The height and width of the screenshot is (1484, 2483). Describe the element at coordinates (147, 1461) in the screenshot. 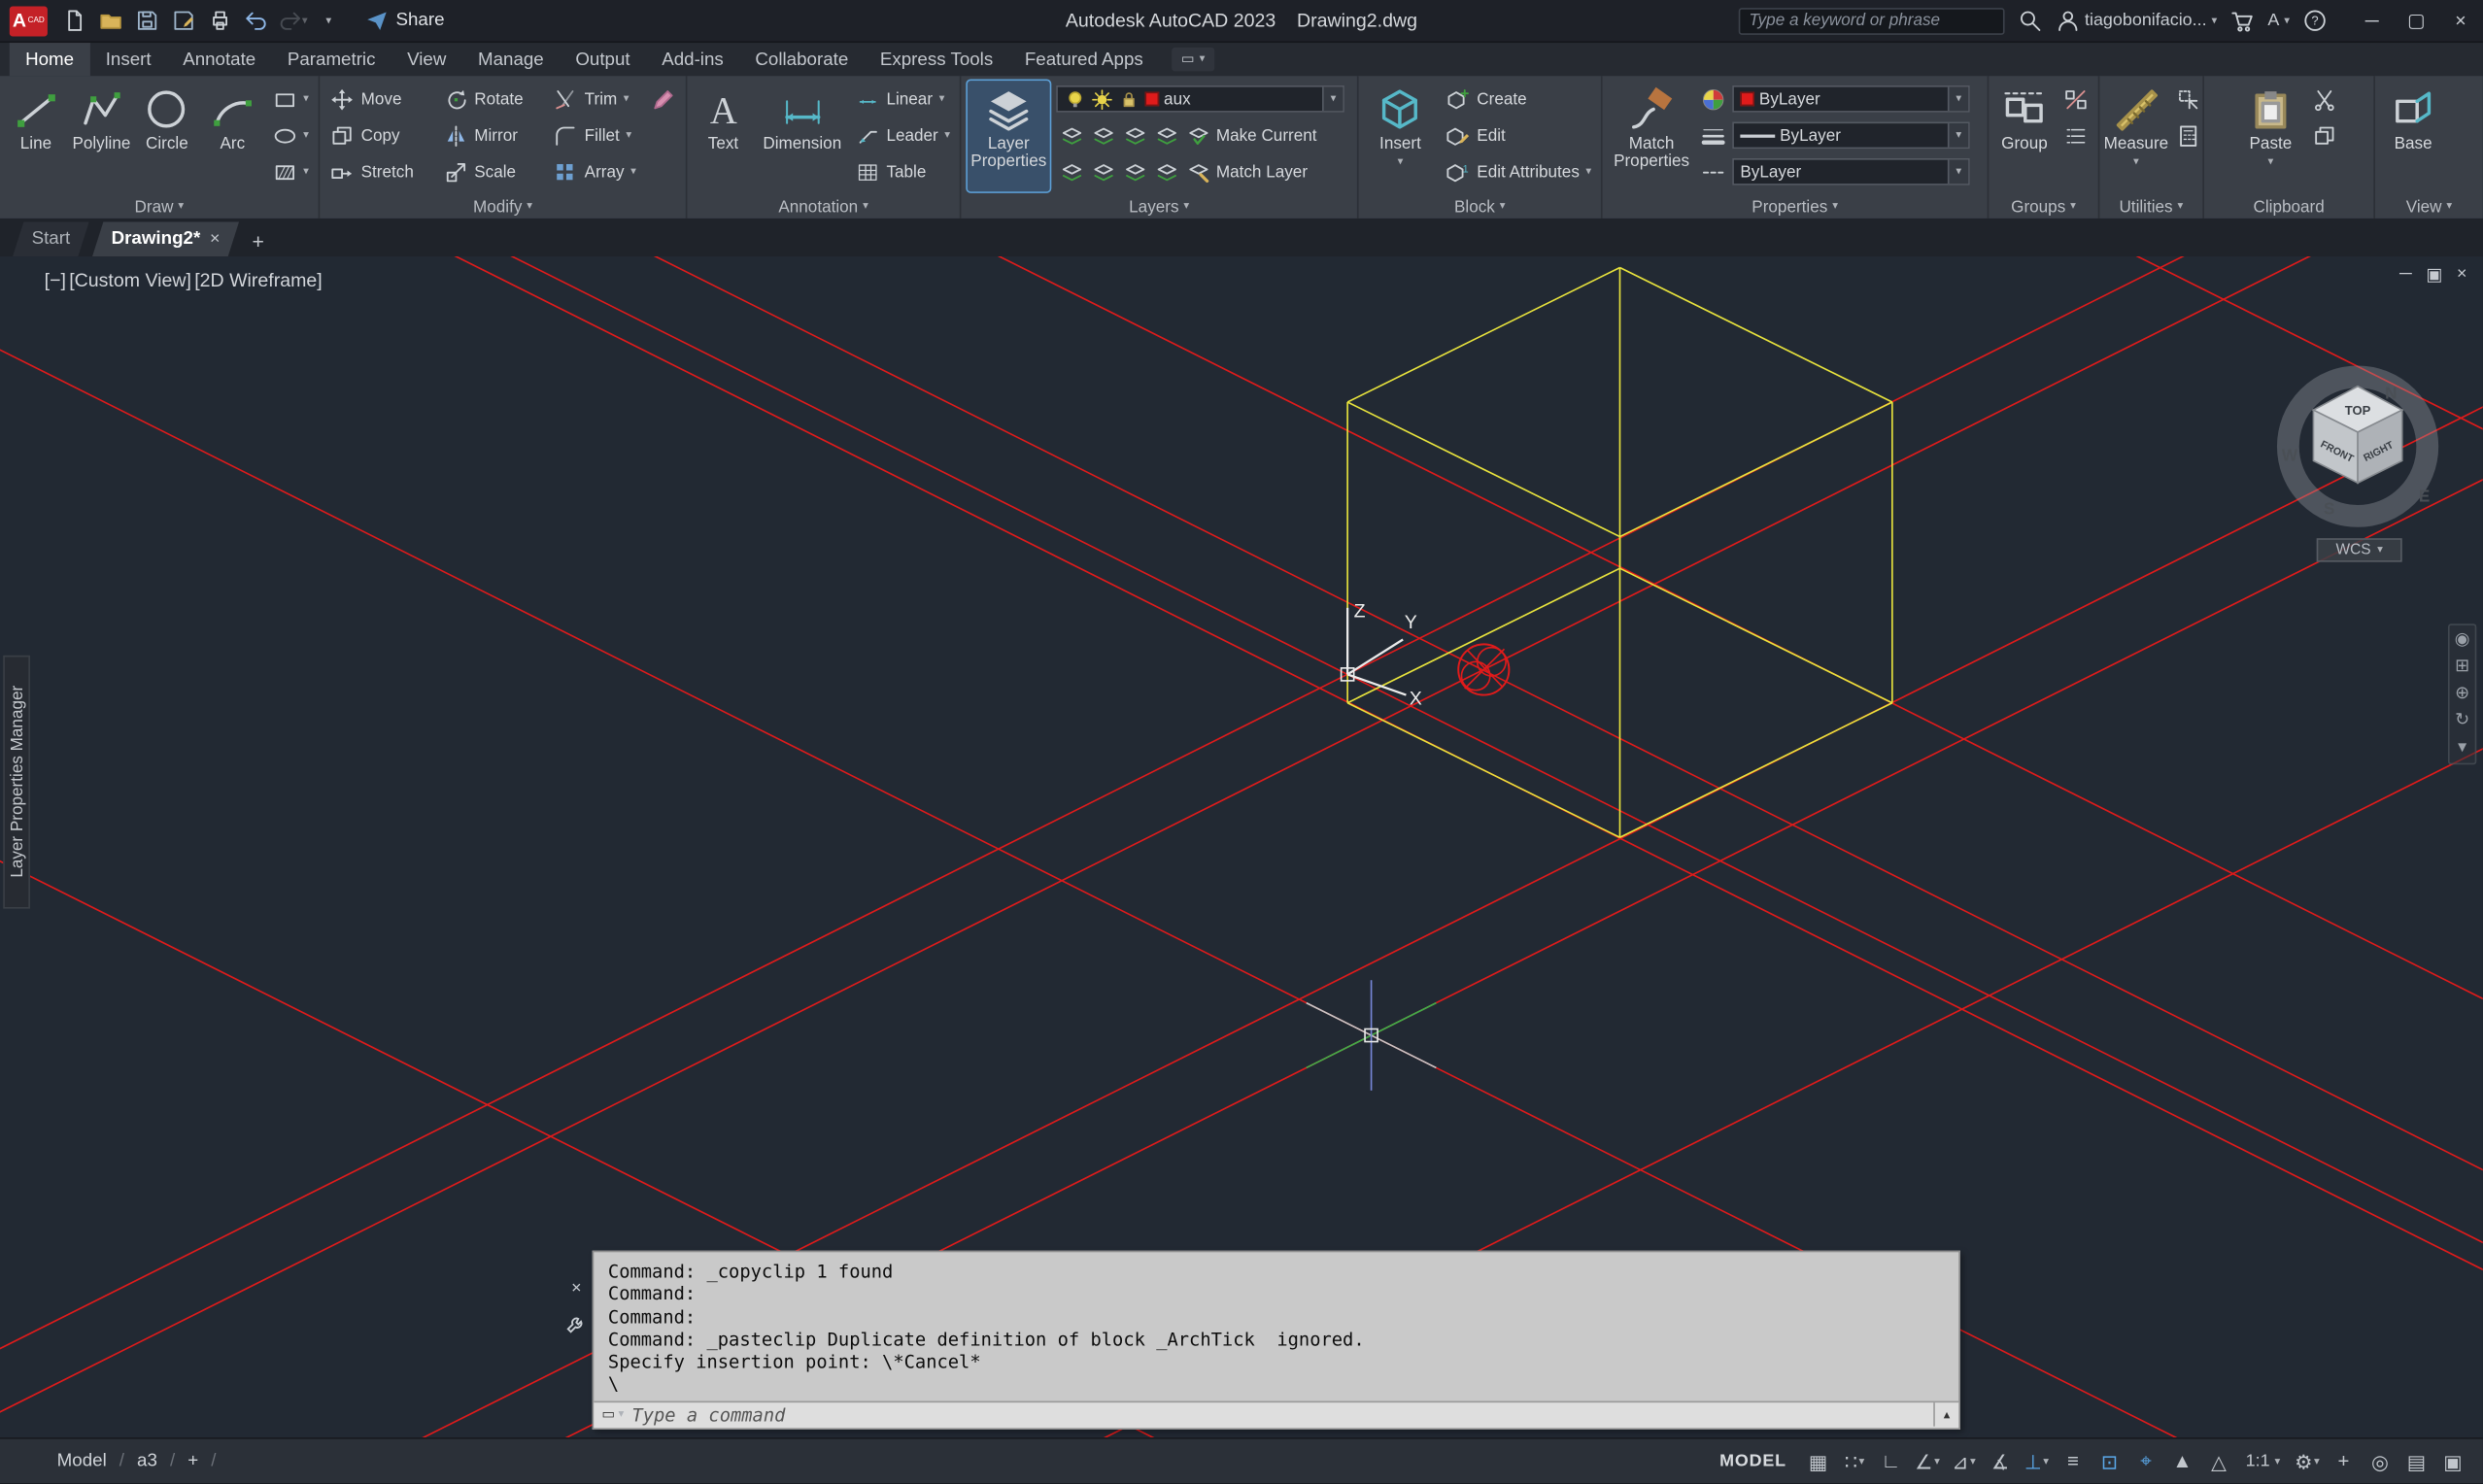

I see `layout-a3-tab: a3` at that location.